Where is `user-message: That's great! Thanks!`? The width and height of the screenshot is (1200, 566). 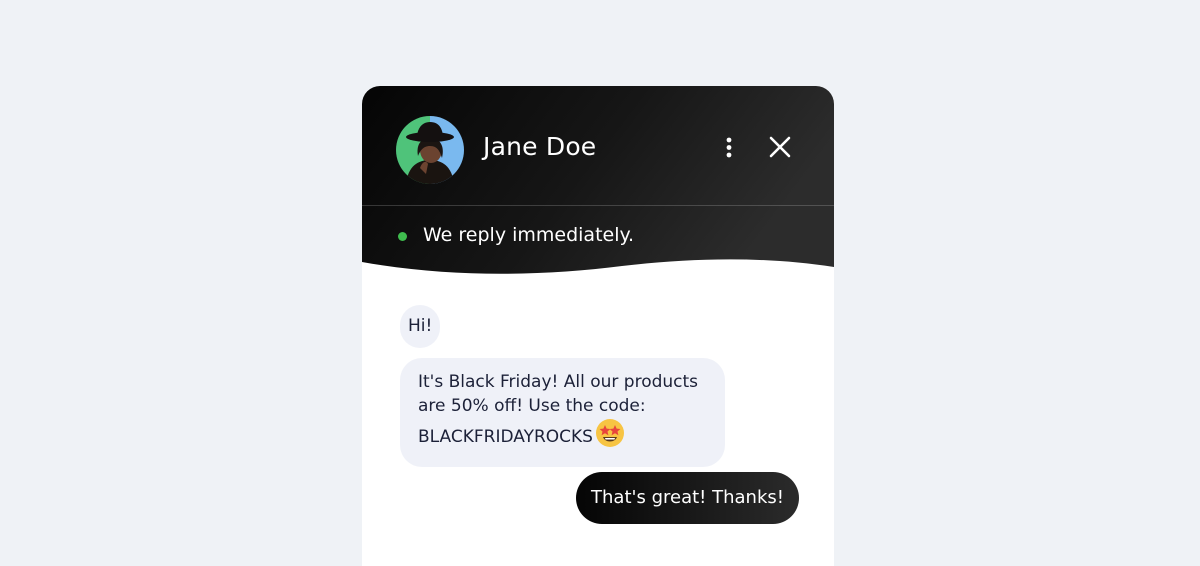
user-message: That's great! Thanks! is located at coordinates (687, 498).